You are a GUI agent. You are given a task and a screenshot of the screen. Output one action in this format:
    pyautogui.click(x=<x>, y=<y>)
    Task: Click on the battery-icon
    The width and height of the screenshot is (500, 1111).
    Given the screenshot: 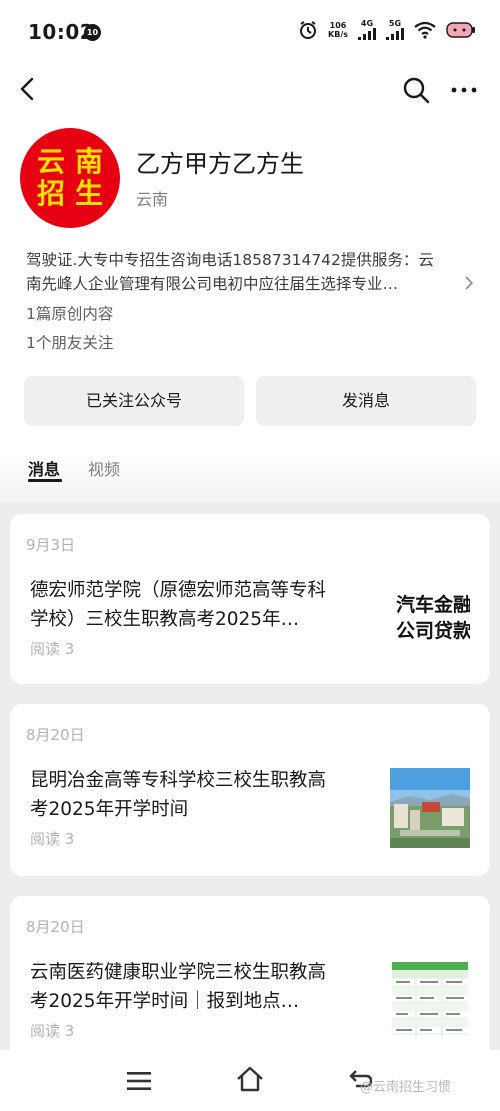 What is the action you would take?
    pyautogui.click(x=460, y=30)
    